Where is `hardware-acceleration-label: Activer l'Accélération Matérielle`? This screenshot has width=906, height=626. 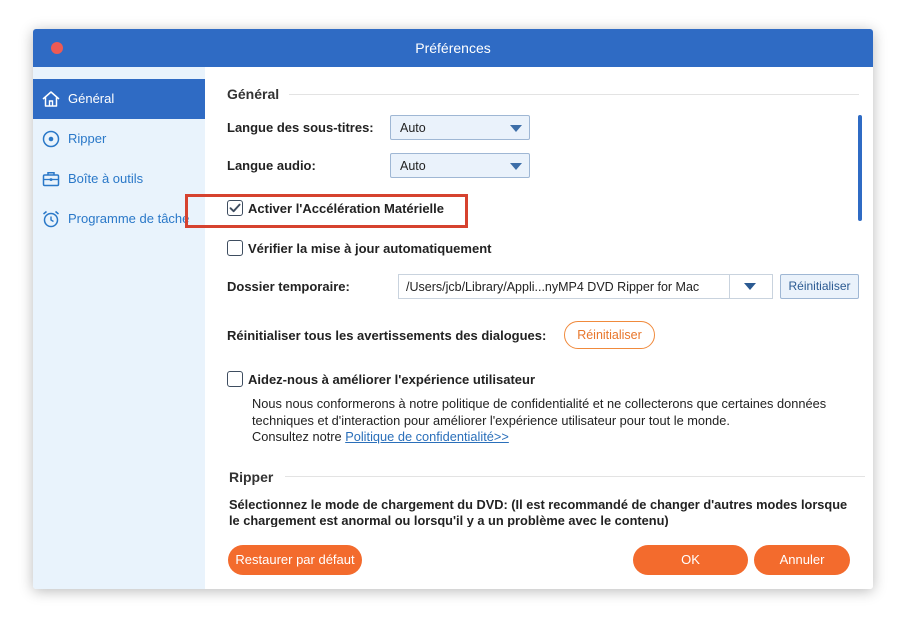 hardware-acceleration-label: Activer l'Accélération Matérielle is located at coordinates (346, 208).